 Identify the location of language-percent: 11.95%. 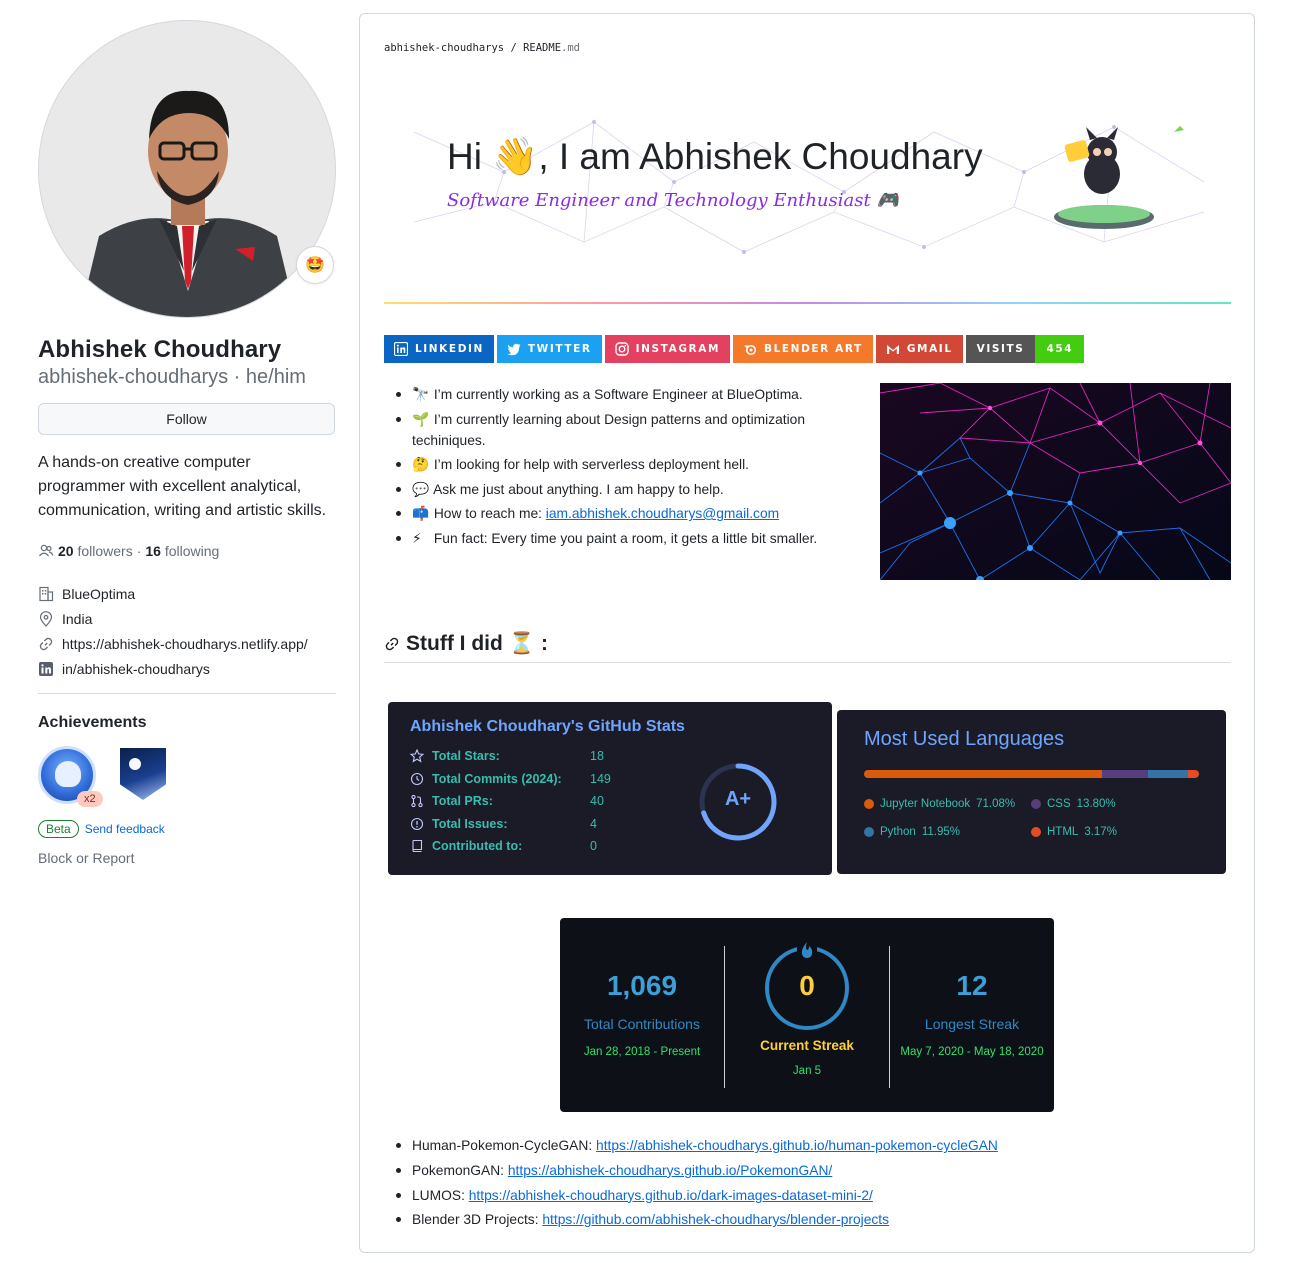
(940, 832).